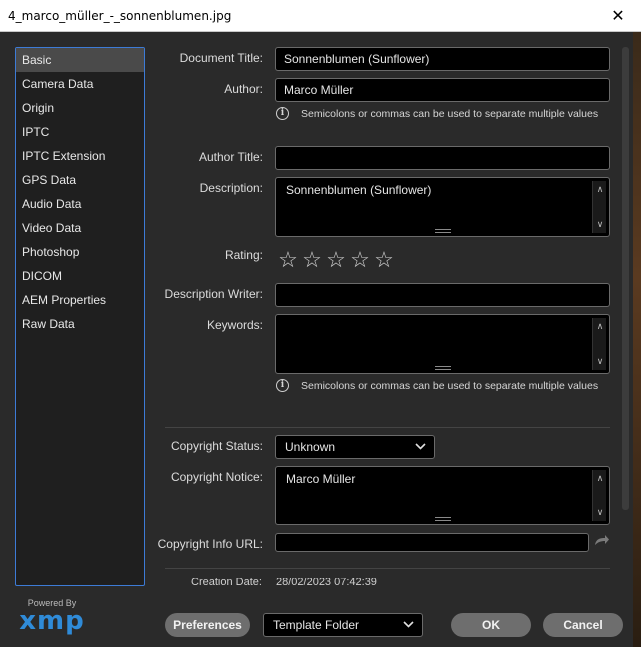 The image size is (641, 647). I want to click on category-item-audio-data: Audio Data, so click(80, 204).